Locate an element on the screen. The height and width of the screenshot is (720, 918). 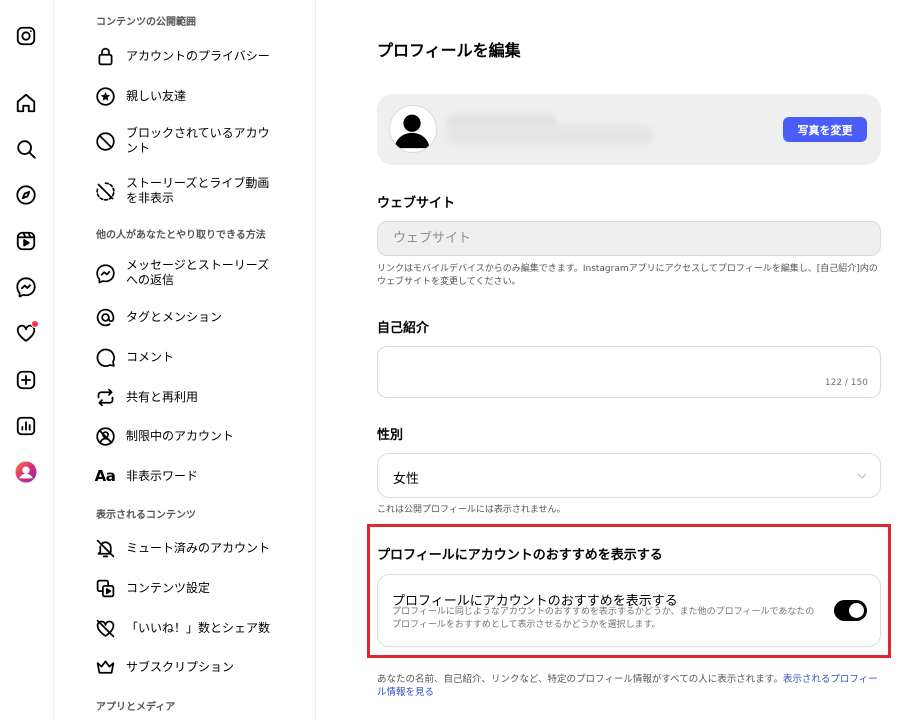
website-input is located at coordinates (629, 238).